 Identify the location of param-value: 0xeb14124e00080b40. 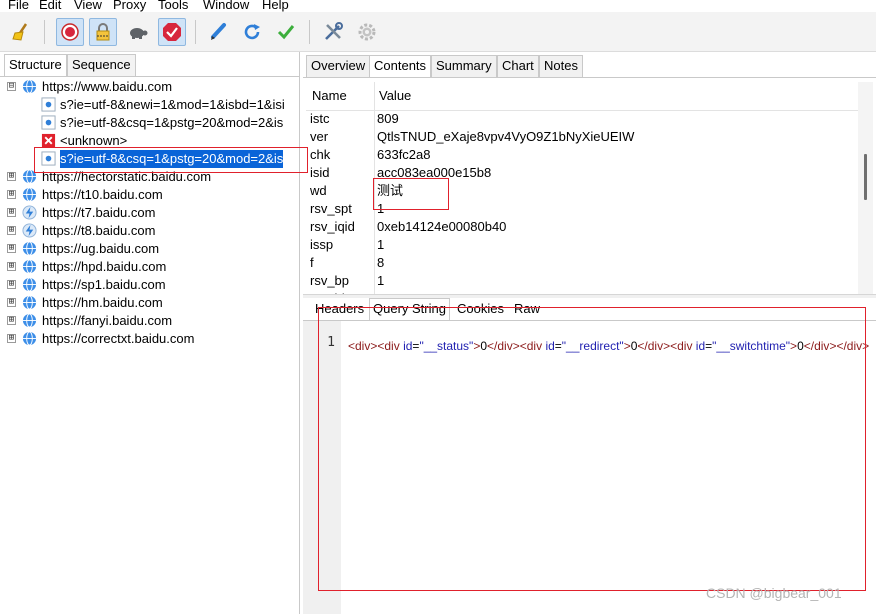
(442, 226).